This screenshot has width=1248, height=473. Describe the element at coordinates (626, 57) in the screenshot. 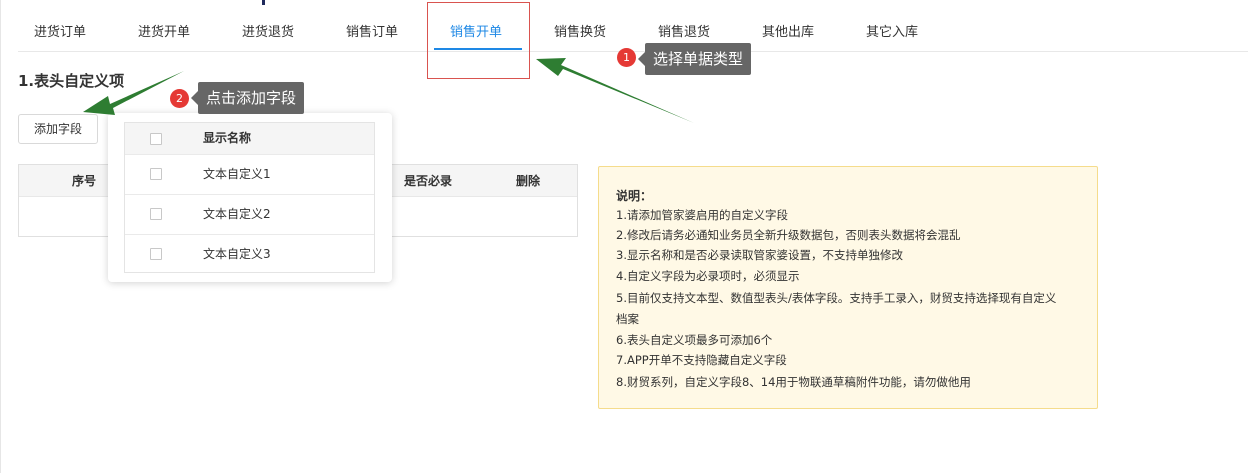

I see `step-1-badge: 1` at that location.